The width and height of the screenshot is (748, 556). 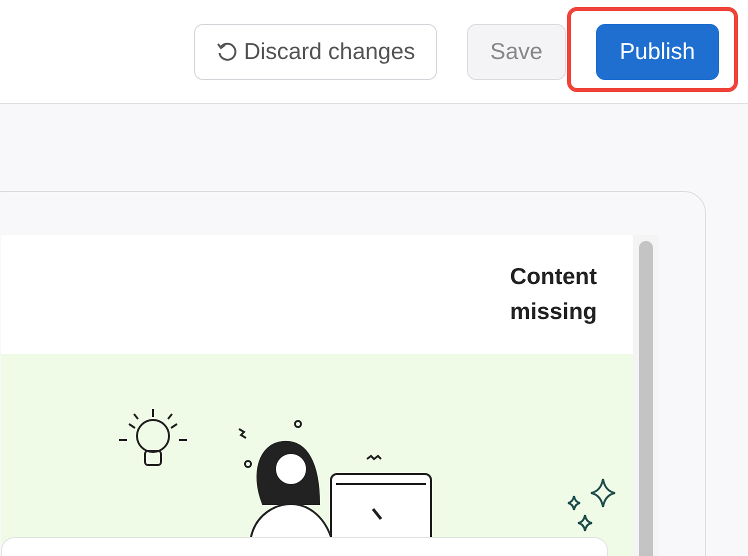 What do you see at coordinates (657, 52) in the screenshot?
I see `publish-button: Publish` at bounding box center [657, 52].